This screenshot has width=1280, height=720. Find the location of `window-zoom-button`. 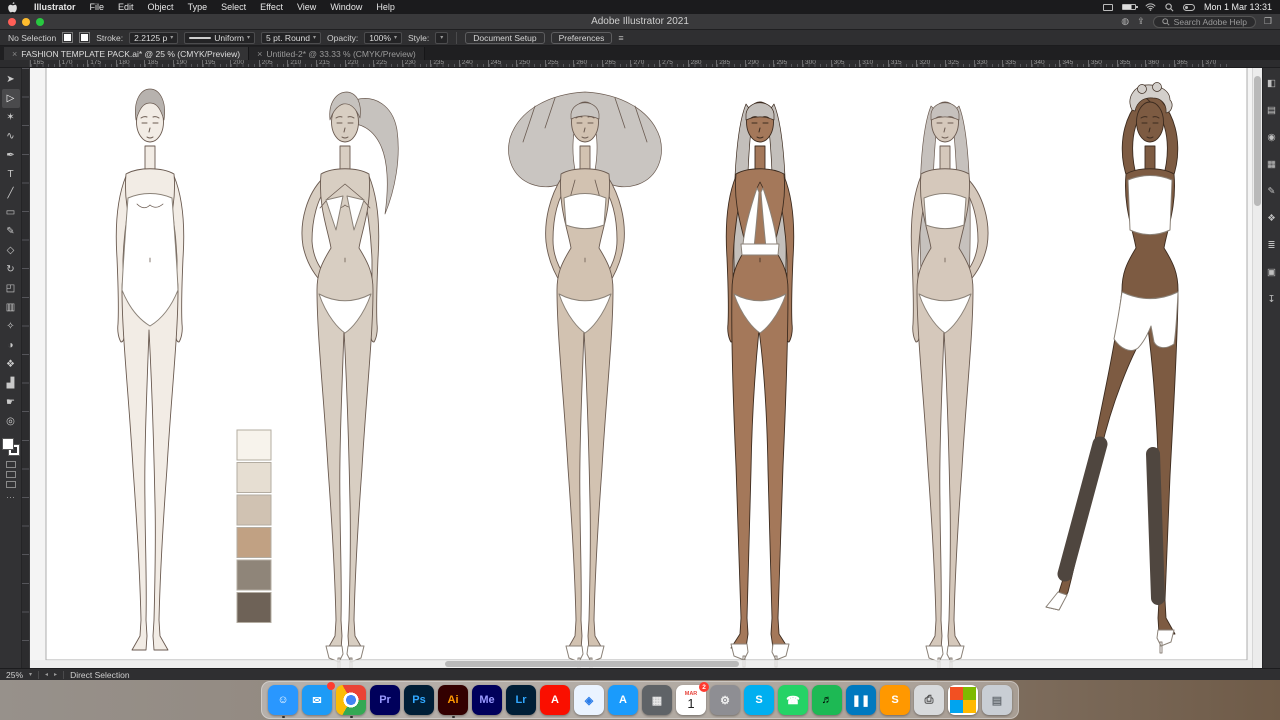

window-zoom-button is located at coordinates (40, 21).